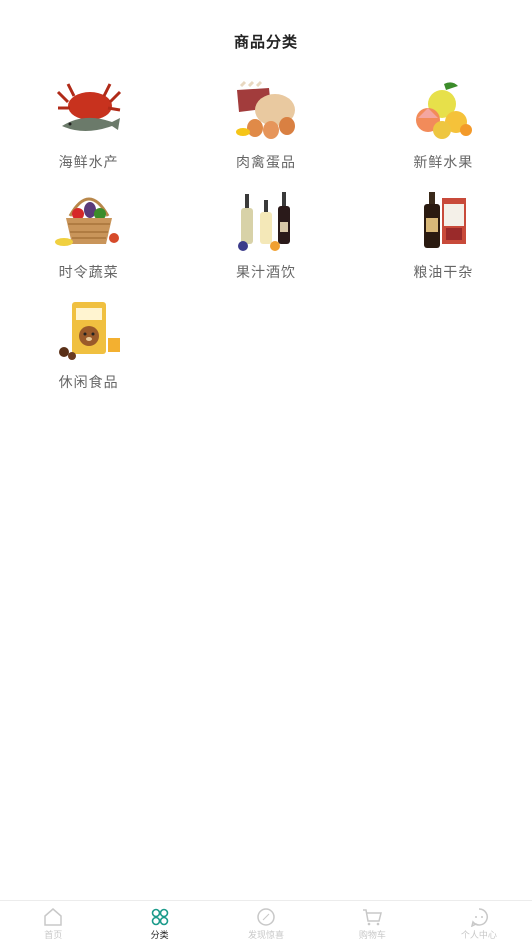  What do you see at coordinates (443, 273) in the screenshot?
I see `category-label: 粮油干杂` at bounding box center [443, 273].